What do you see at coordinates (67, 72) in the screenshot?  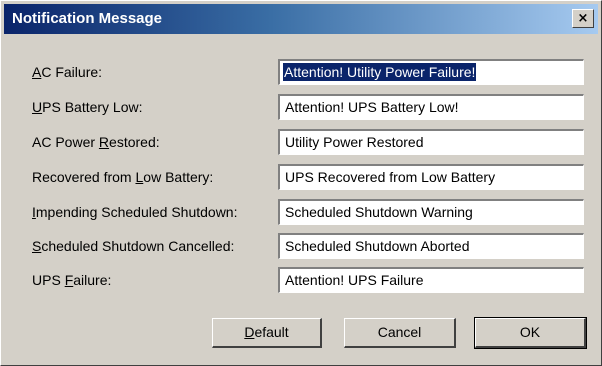 I see `ac-failure-label: AC Failure:` at bounding box center [67, 72].